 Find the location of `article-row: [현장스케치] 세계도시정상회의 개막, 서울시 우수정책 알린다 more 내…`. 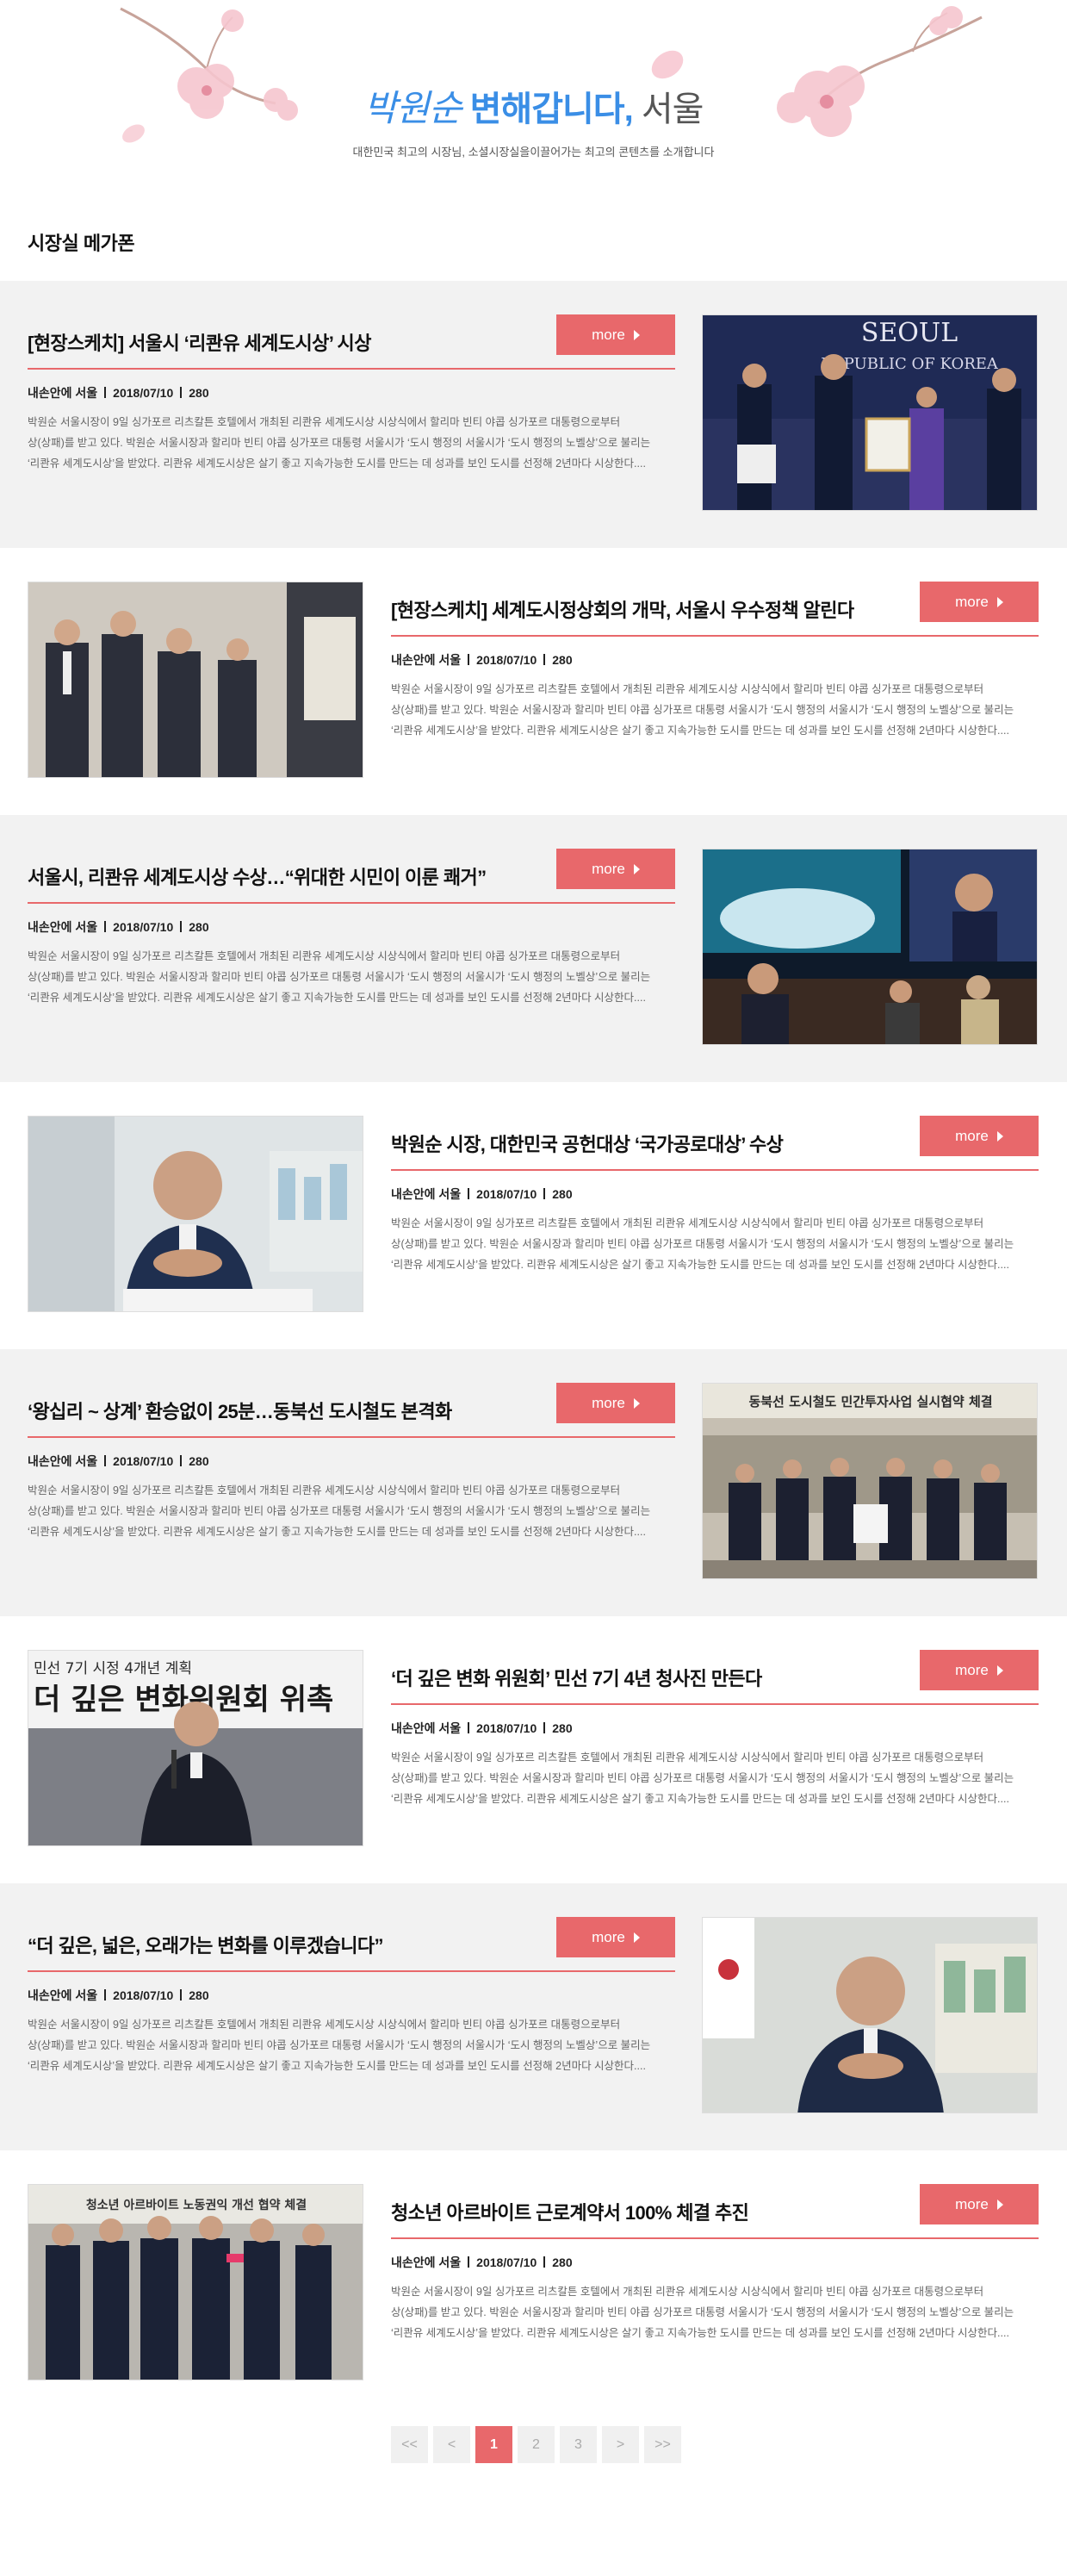

article-row: [현장스케치] 세계도시정상회의 개막, 서울시 우수정책 알린다 more 내… is located at coordinates (533, 682).